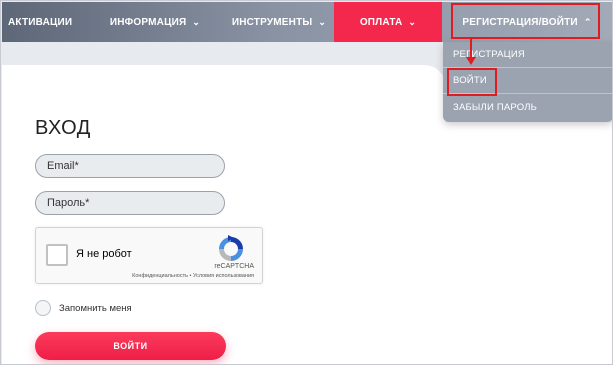 The image size is (613, 365). I want to click on highlight-box-register-login, so click(525, 21).